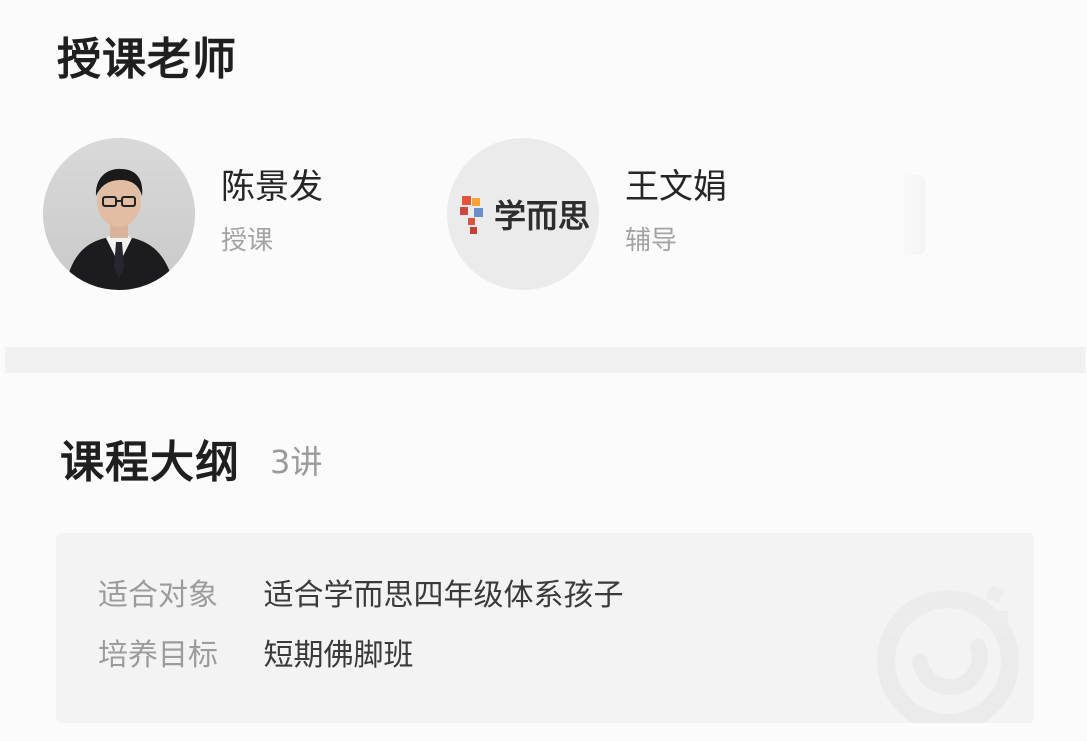  Describe the element at coordinates (256, 656) in the screenshot. I see `info-row-training-goal: 培养目标 短期佛脚班` at that location.